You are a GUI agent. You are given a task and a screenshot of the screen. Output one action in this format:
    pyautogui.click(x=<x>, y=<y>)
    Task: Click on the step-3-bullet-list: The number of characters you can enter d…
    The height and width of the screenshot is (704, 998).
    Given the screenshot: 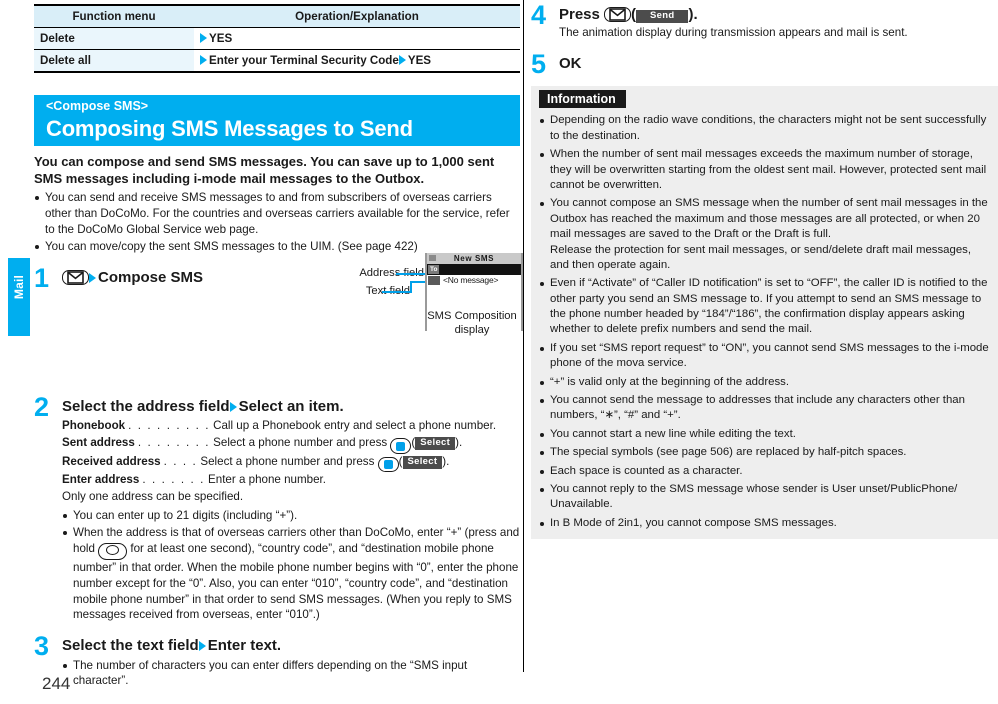 What is the action you would take?
    pyautogui.click(x=291, y=674)
    